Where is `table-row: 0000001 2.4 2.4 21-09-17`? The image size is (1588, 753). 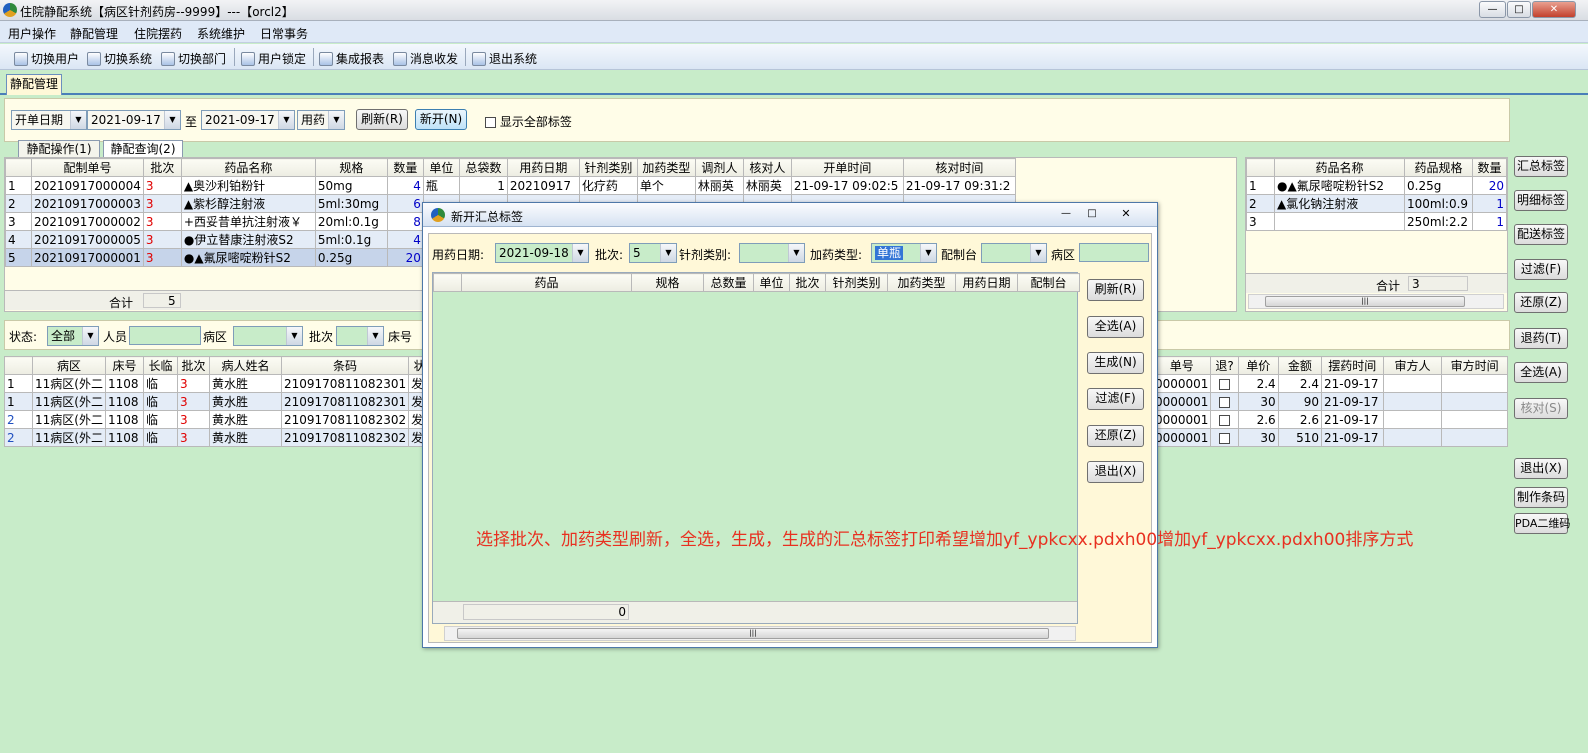 table-row: 0000001 2.4 2.4 21-09-17 is located at coordinates (1330, 383).